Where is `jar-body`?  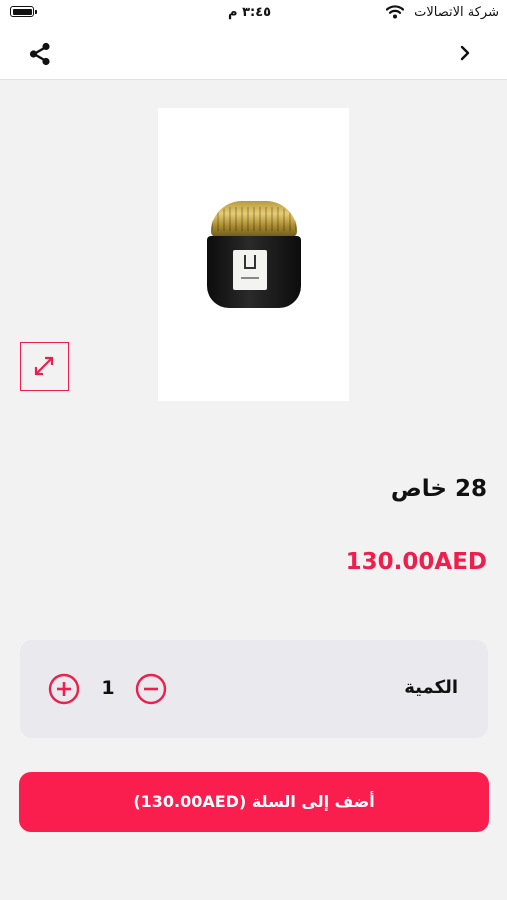 jar-body is located at coordinates (254, 272).